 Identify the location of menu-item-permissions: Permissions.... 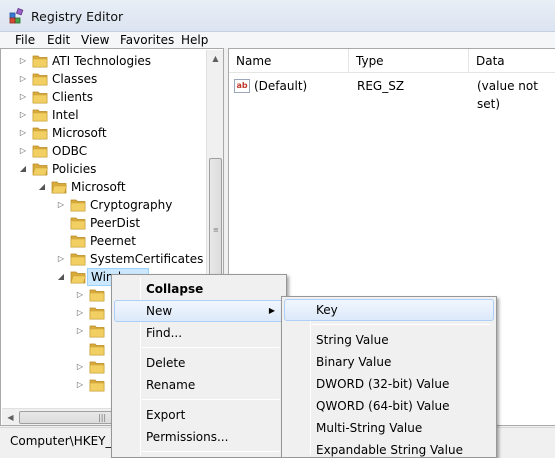
(199, 437).